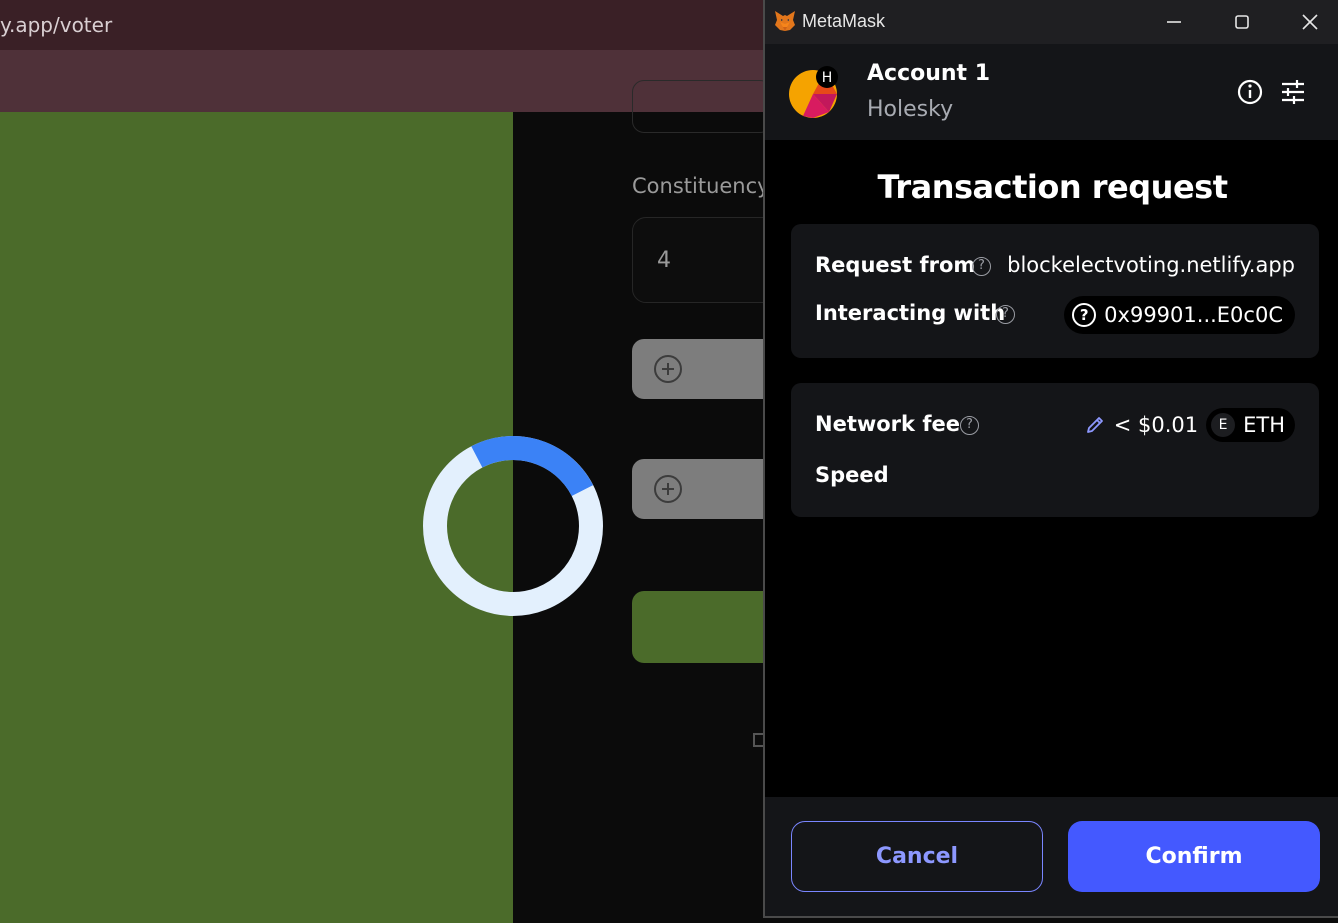 Image resolution: width=1338 pixels, height=923 pixels. Describe the element at coordinates (910, 313) in the screenshot. I see `interacting-with-label: Interacting with` at that location.